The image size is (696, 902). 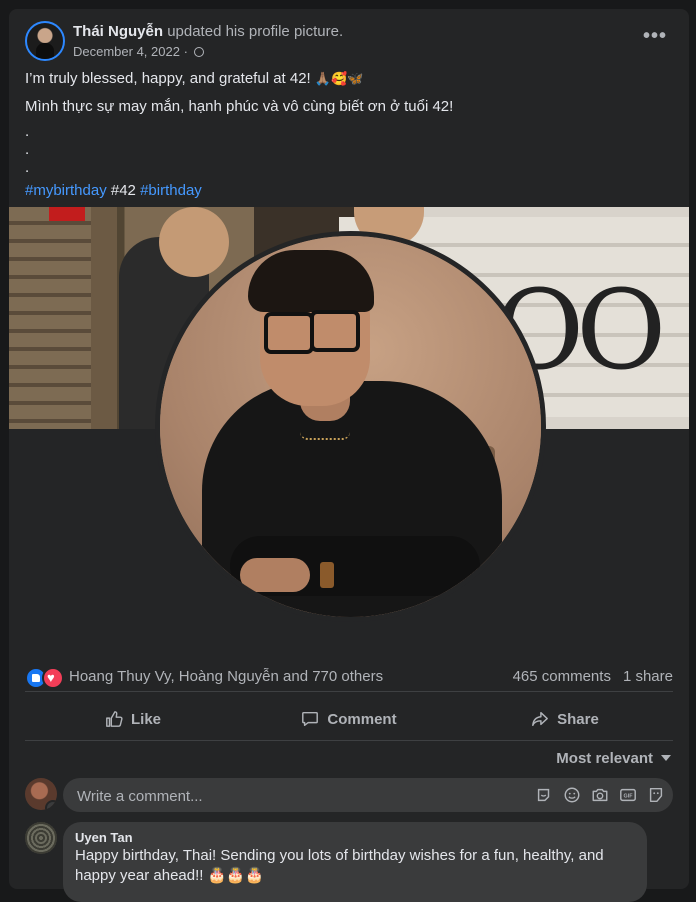 What do you see at coordinates (540, 719) in the screenshot?
I see `share-icon` at bounding box center [540, 719].